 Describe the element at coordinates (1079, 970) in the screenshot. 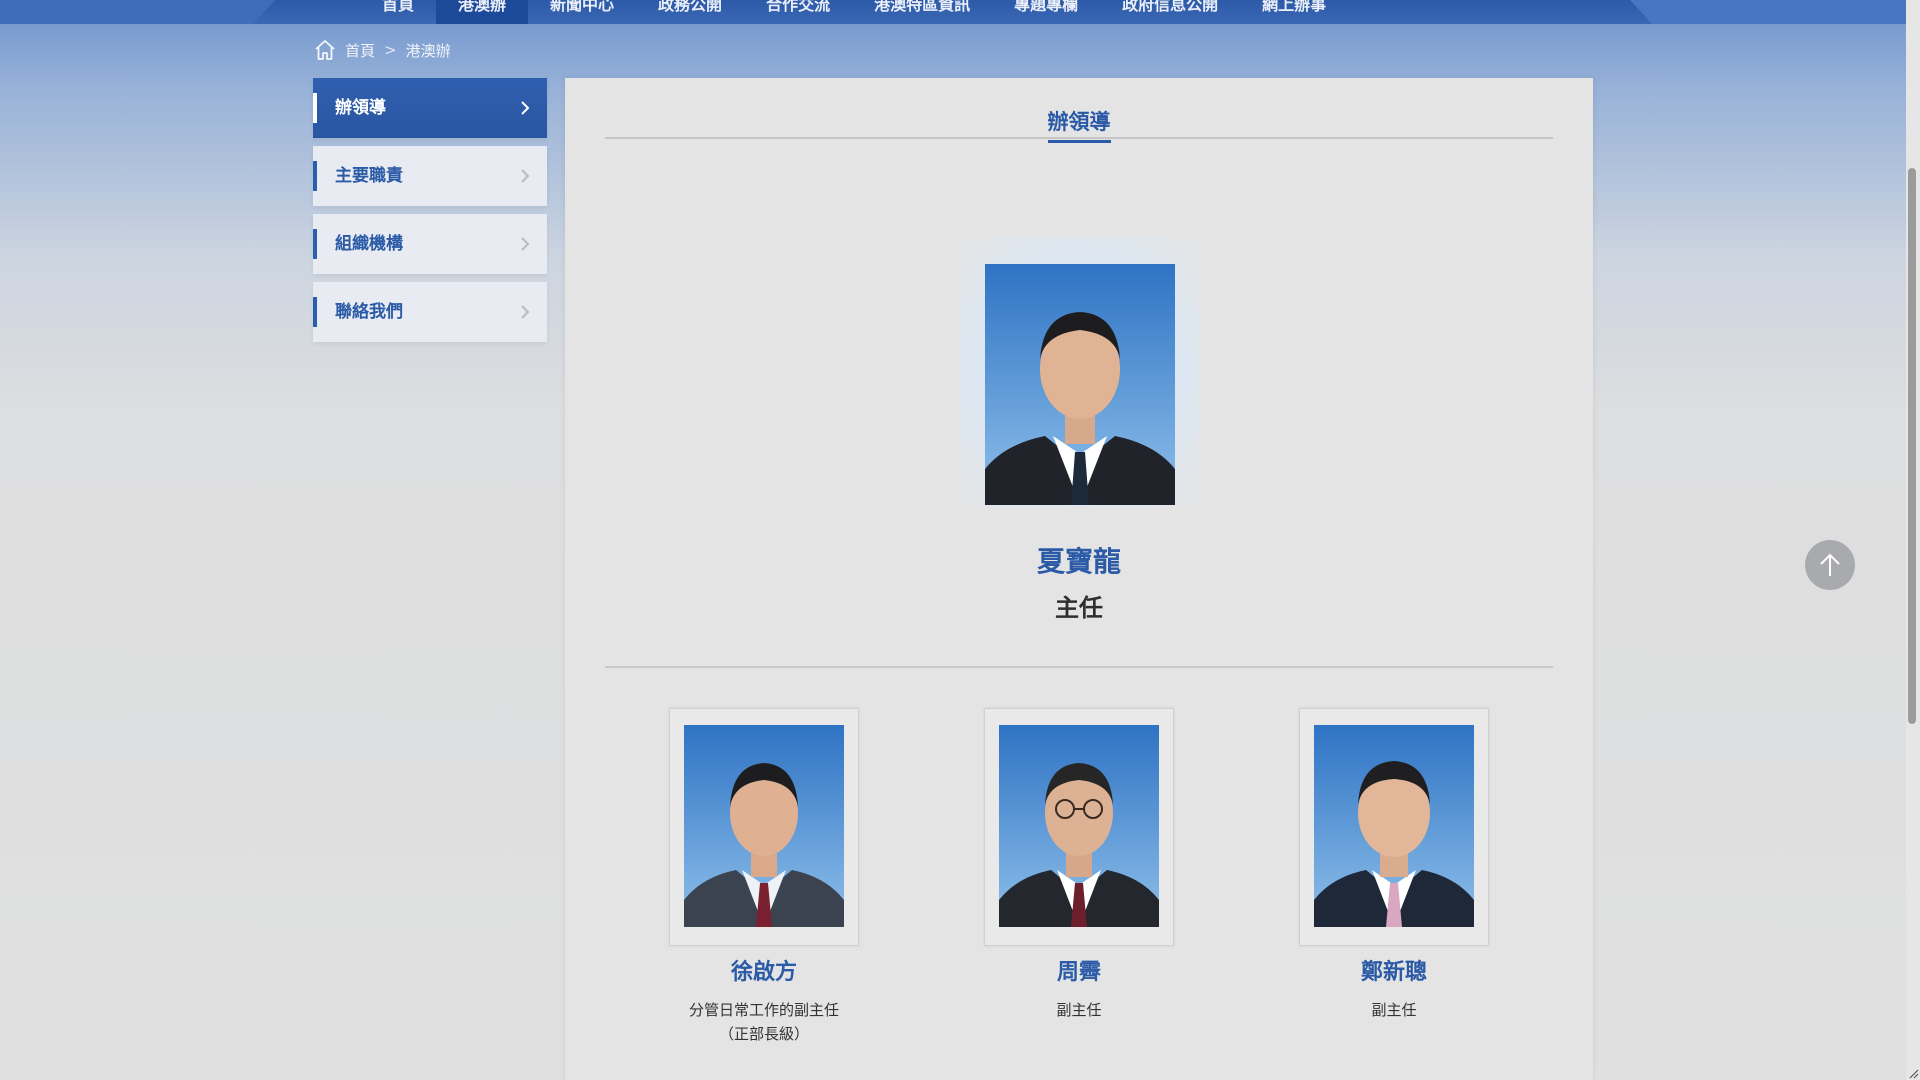

I see `deputy-name: 周霽` at that location.